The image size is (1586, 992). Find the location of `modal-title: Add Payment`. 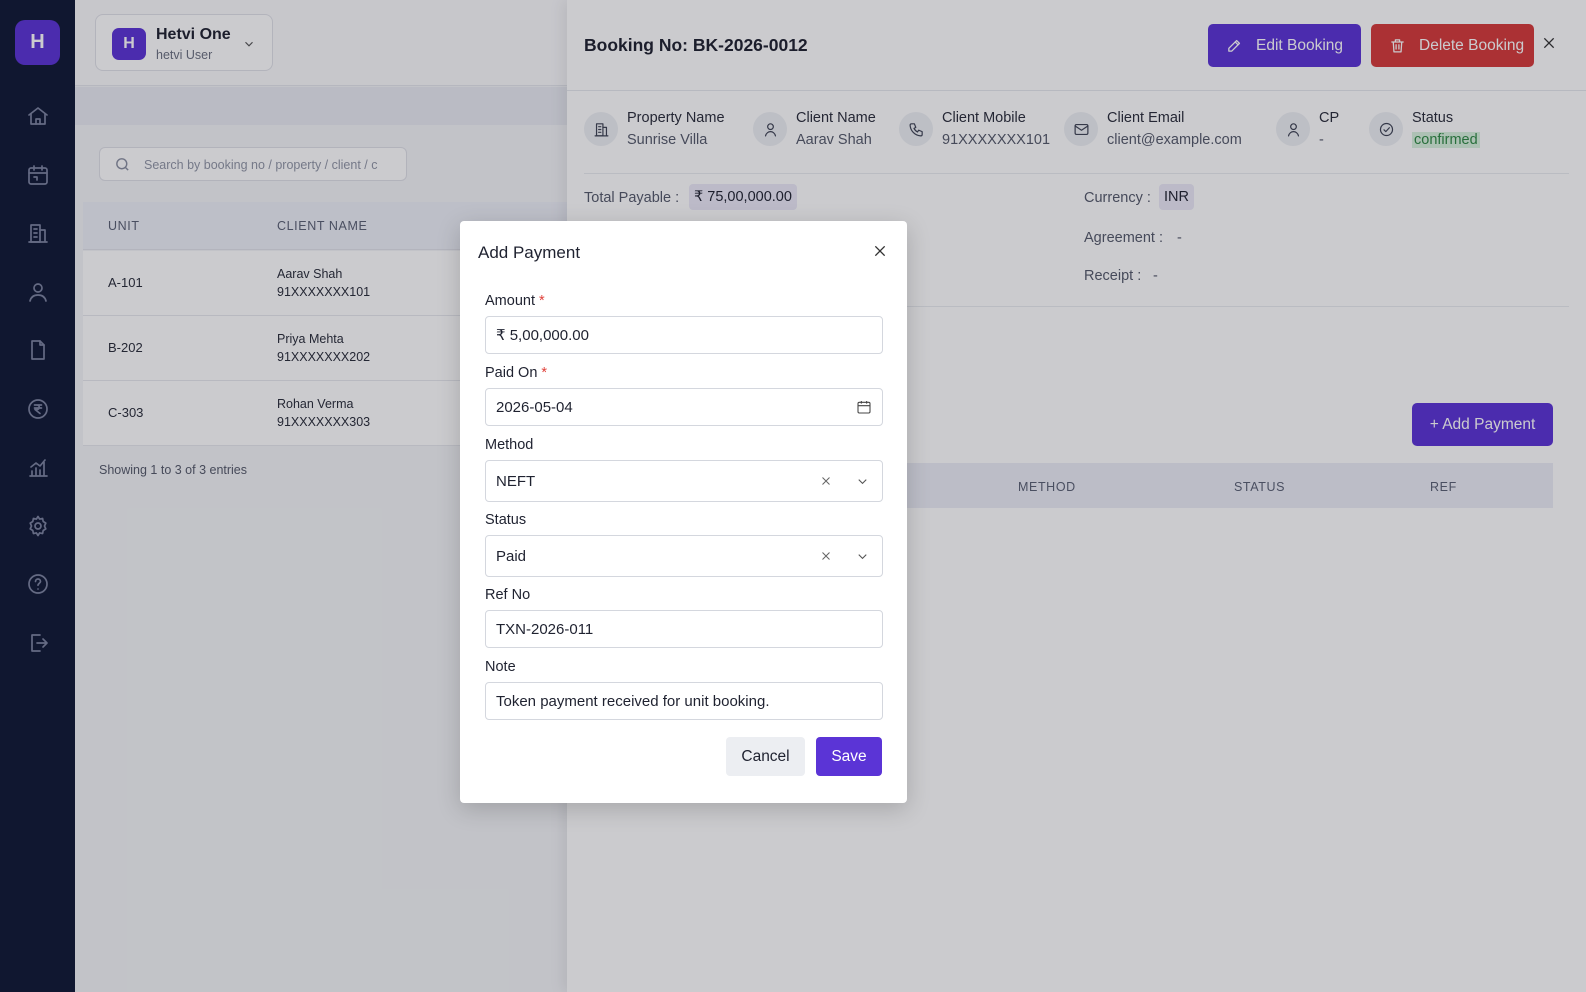

modal-title: Add Payment is located at coordinates (529, 252).